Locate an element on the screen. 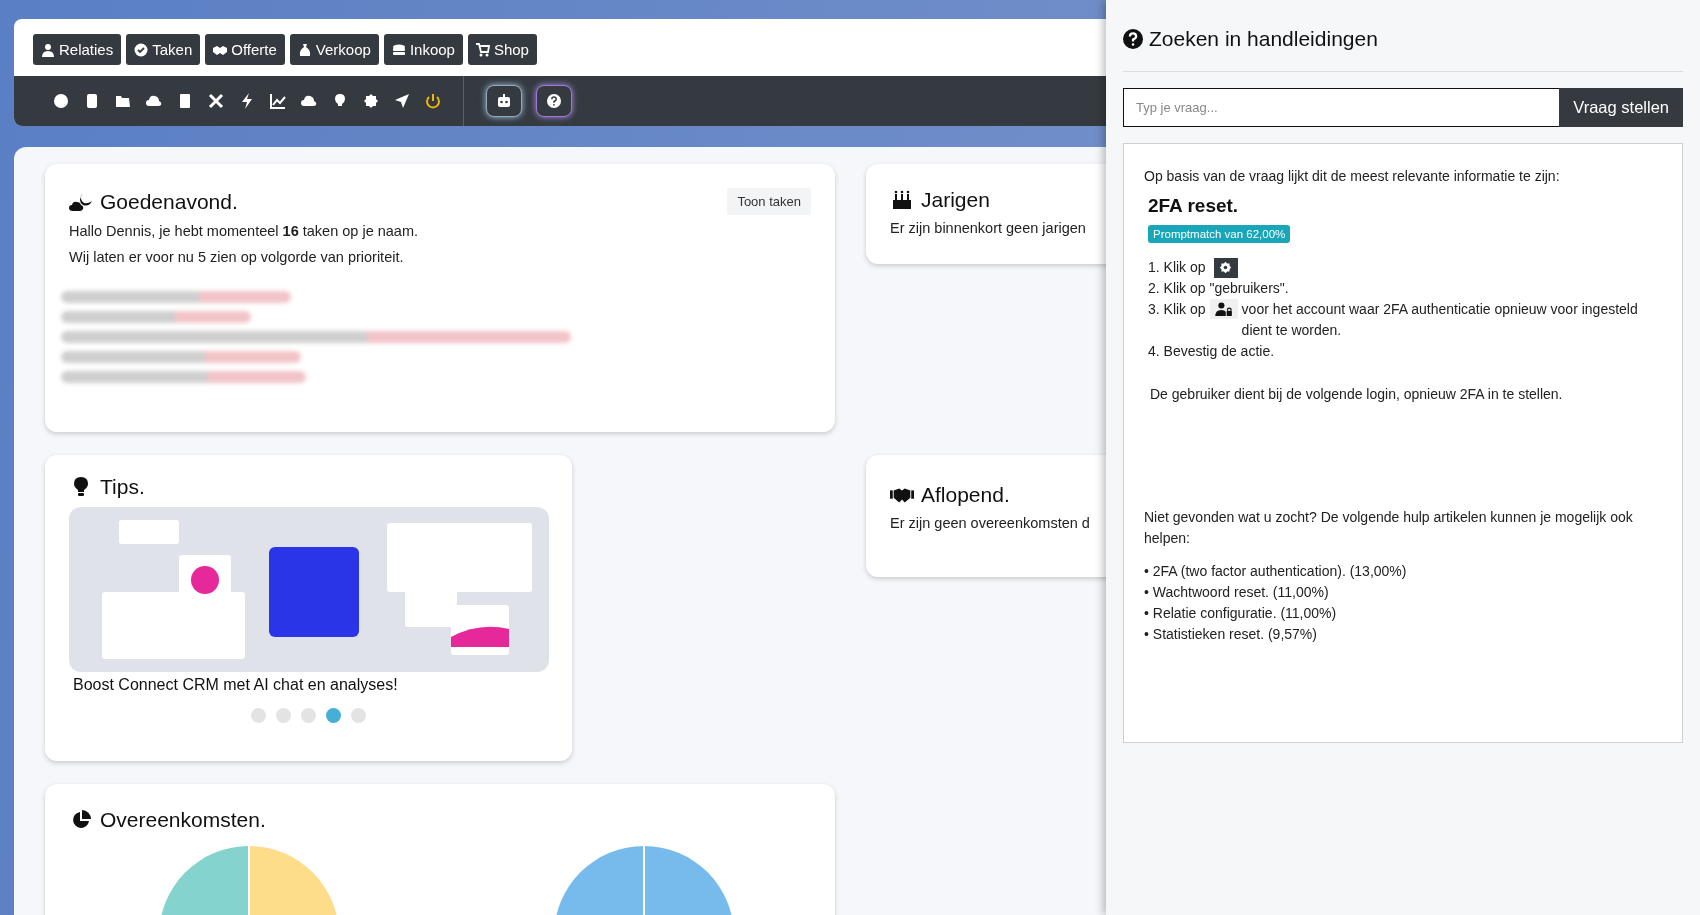 This screenshot has width=1700, height=915. nav-button: Verkoop is located at coordinates (334, 49).